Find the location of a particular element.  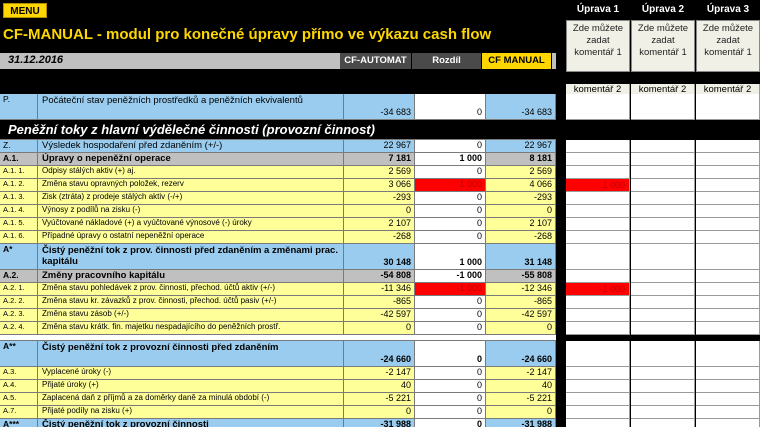

manual-value: 31 148 is located at coordinates (521, 256).